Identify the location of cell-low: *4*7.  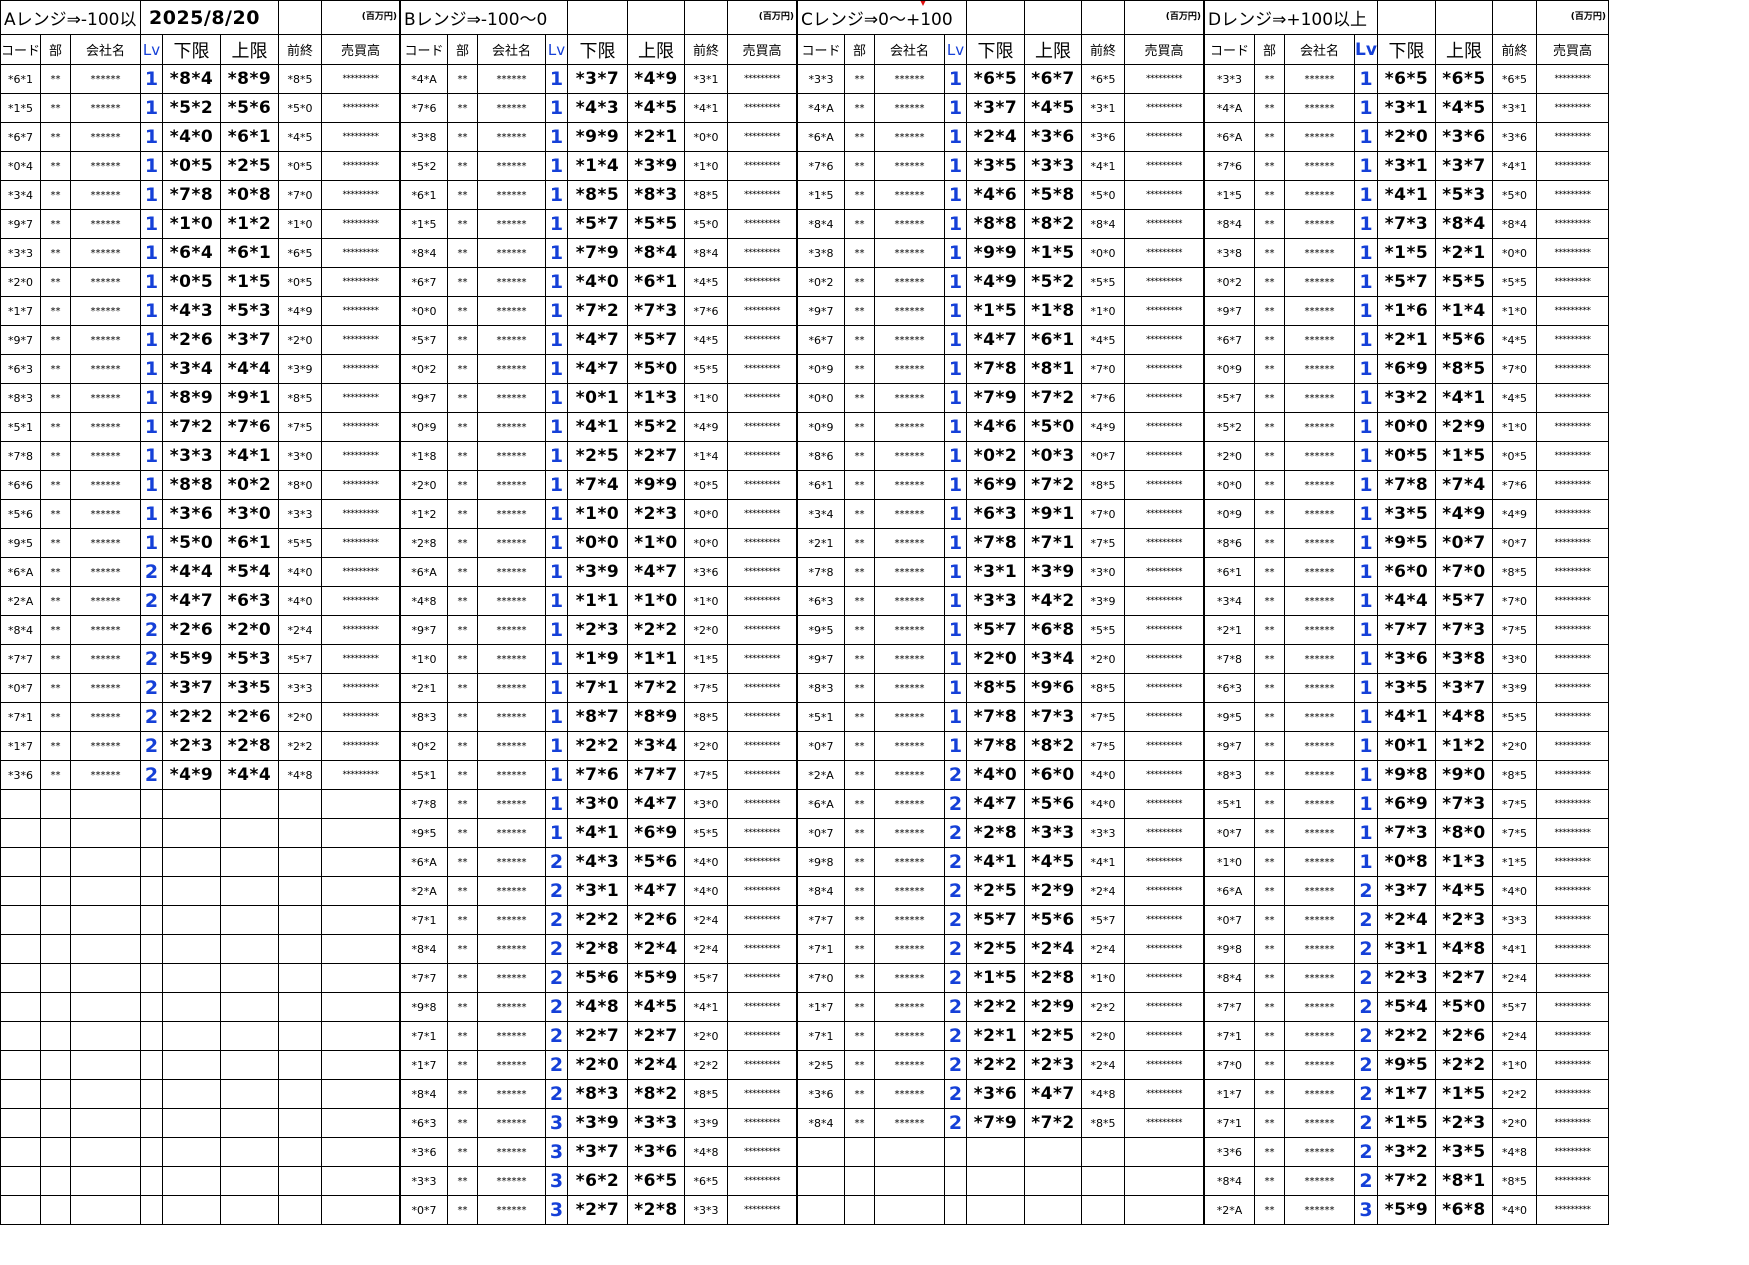
(598, 340).